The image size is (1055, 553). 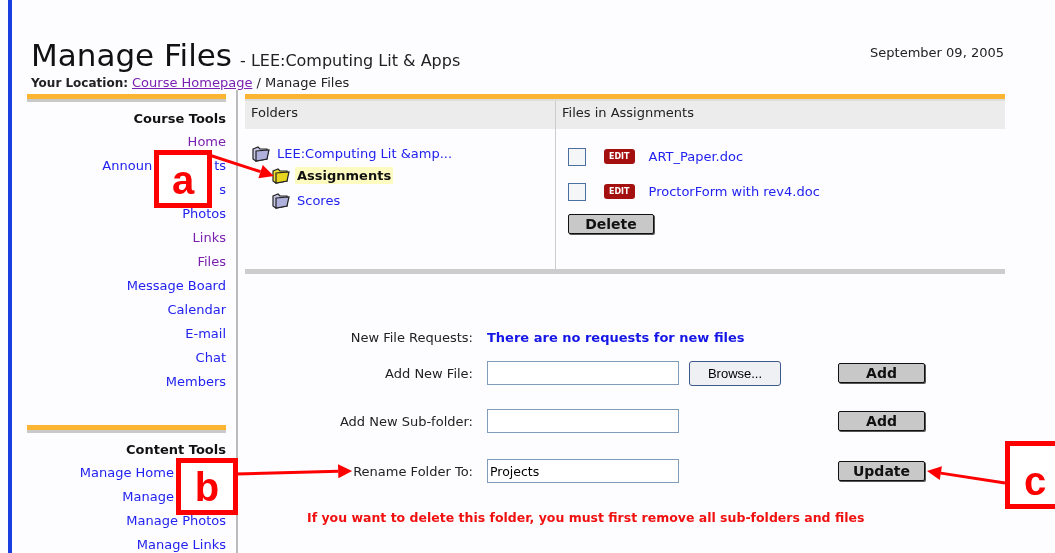 What do you see at coordinates (586, 517) in the screenshot?
I see `warning-text: If you want to delete this folder, you must first remove all sub-folders and files` at bounding box center [586, 517].